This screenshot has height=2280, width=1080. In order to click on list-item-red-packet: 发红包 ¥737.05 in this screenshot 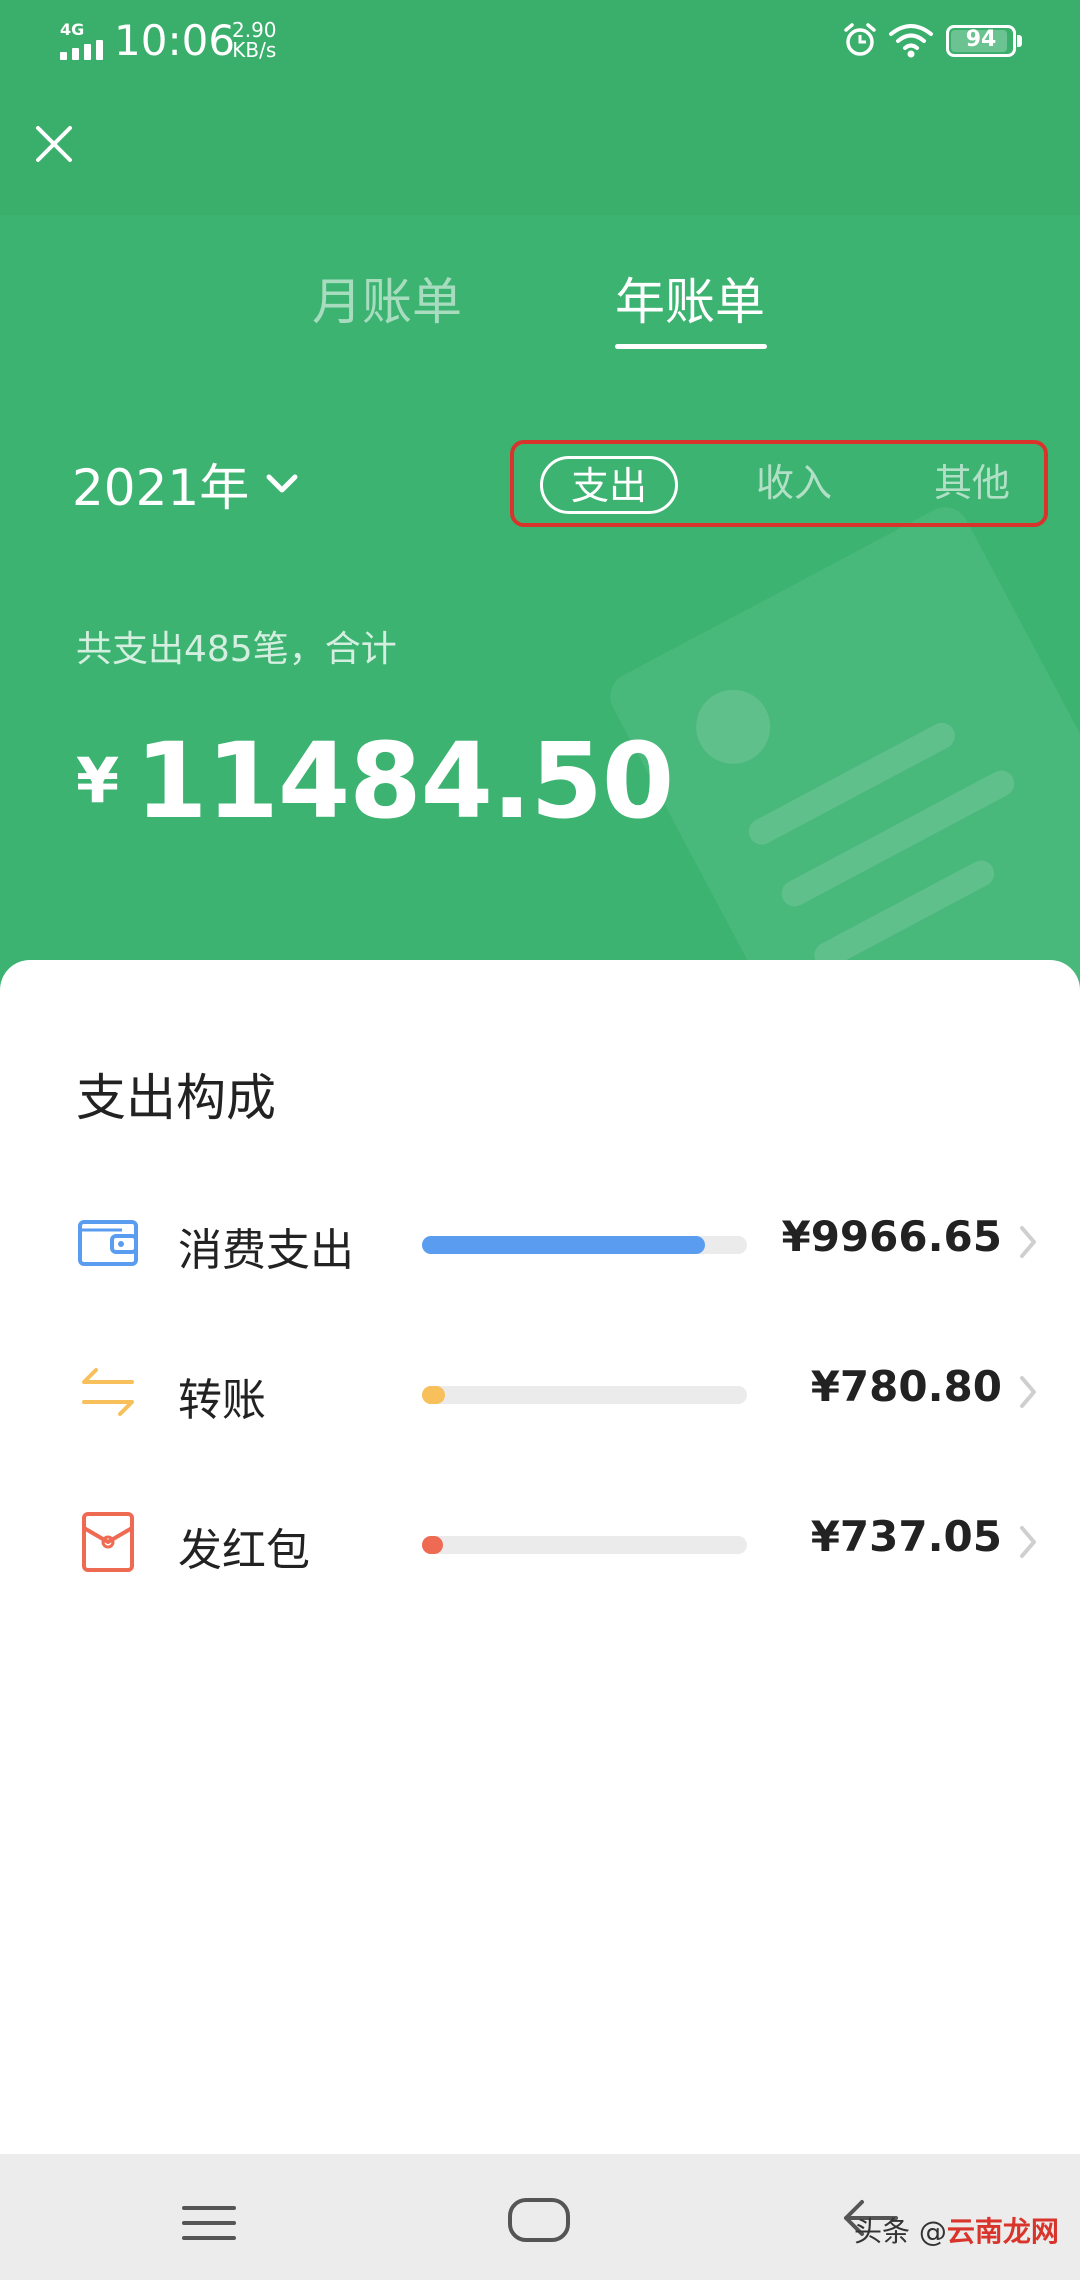, I will do `click(540, 1542)`.